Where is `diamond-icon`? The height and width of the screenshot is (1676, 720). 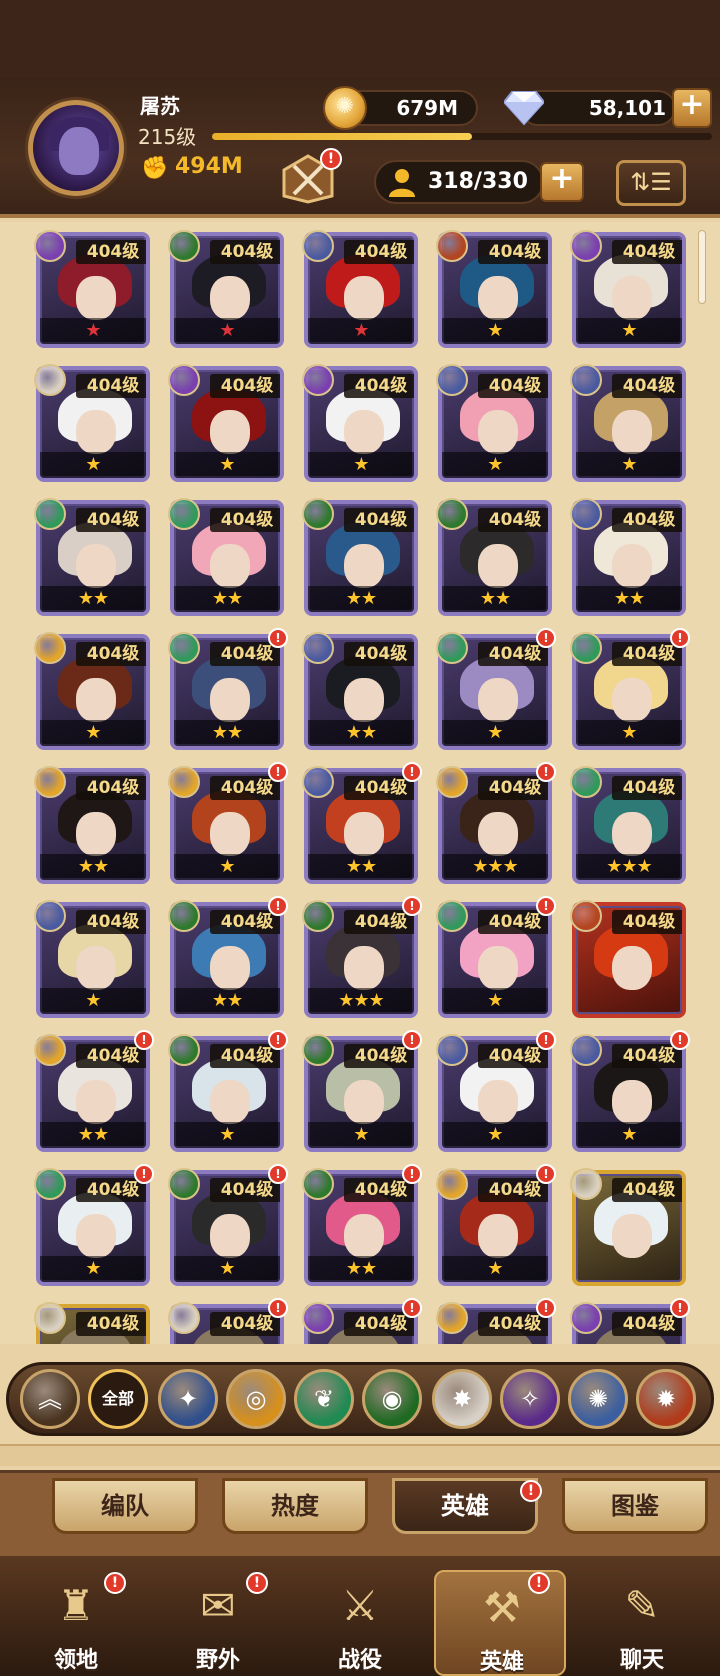
diamond-icon is located at coordinates (524, 108).